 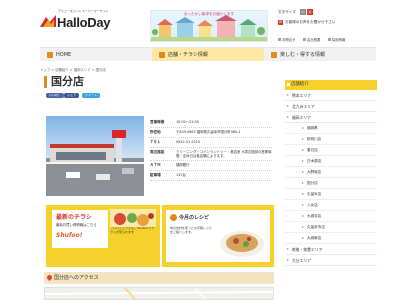 What do you see at coordinates (91, 95) in the screenshot?
I see `tweet-button: ツイート` at bounding box center [91, 95].